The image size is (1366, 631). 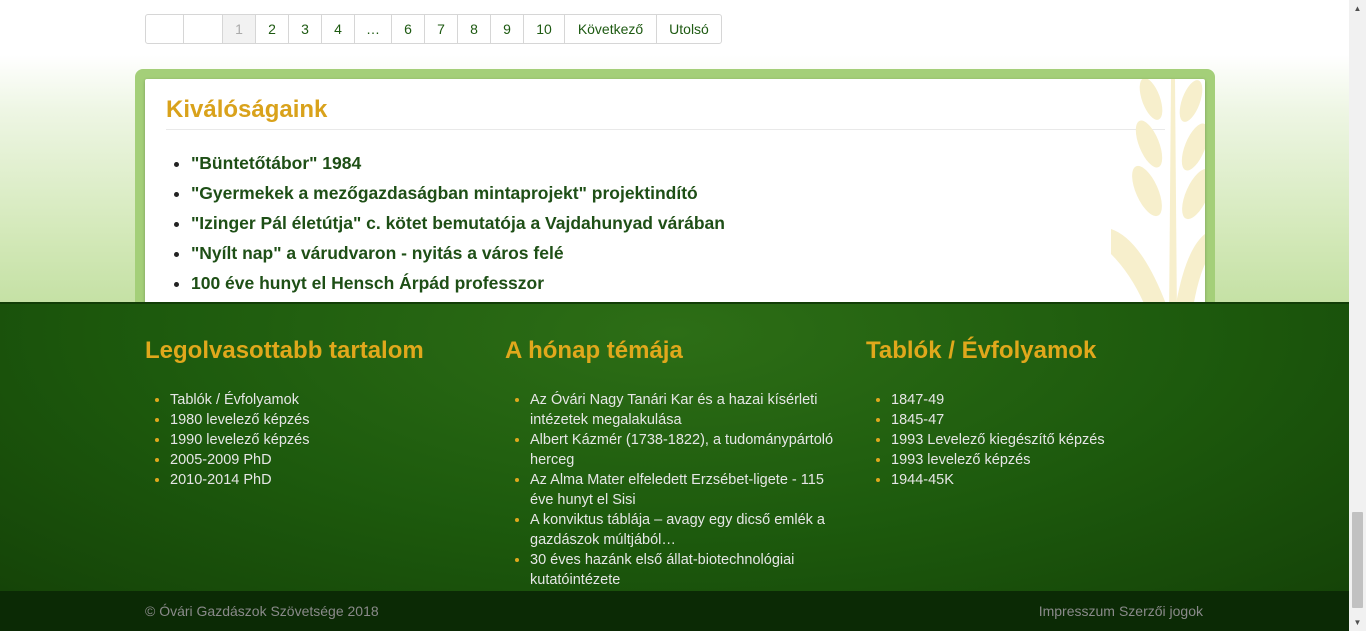 I want to click on page-link: 1, so click(x=239, y=29).